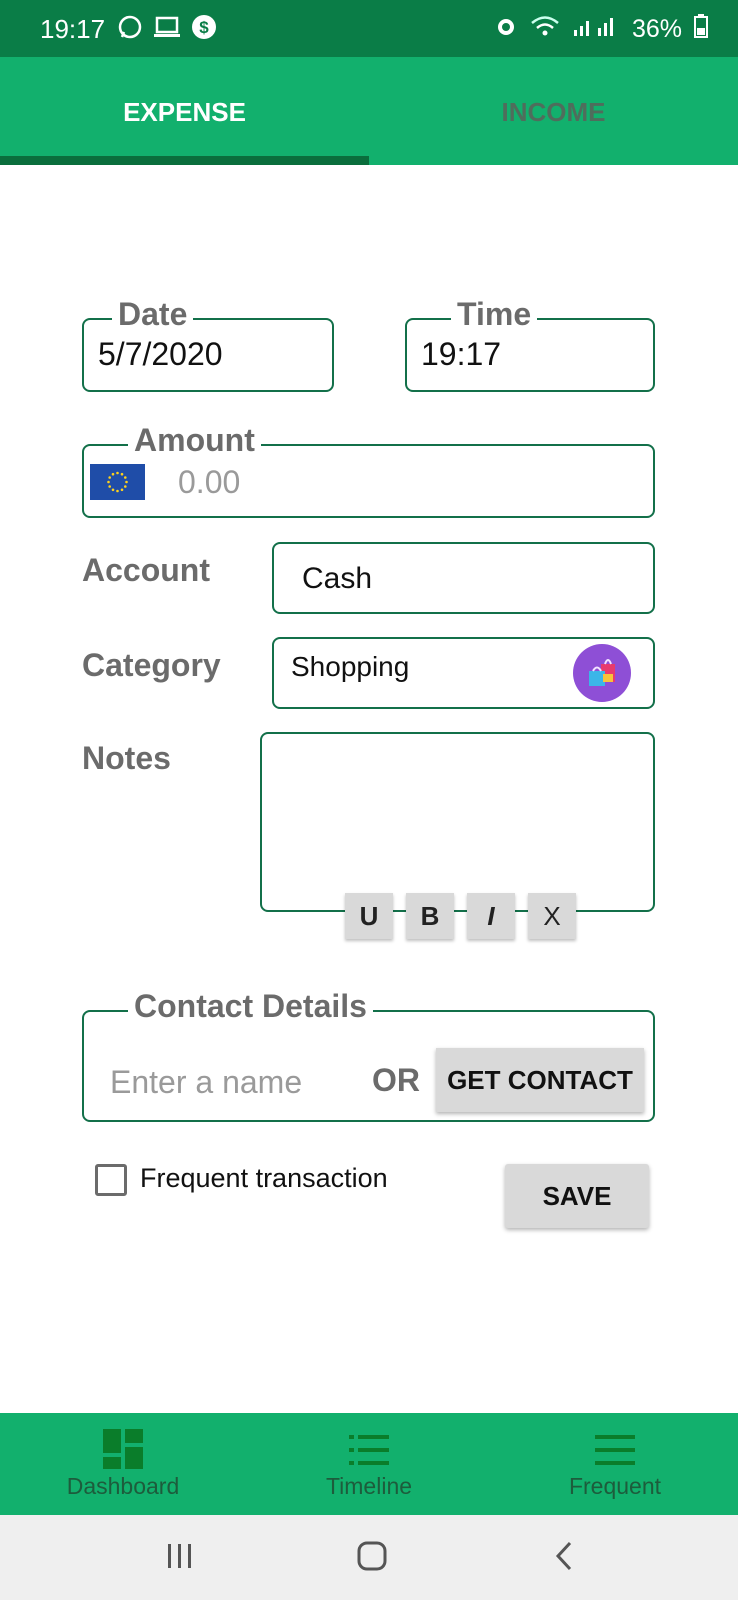  What do you see at coordinates (540, 1080) in the screenshot?
I see `get-contact-button: GET CONTACT` at bounding box center [540, 1080].